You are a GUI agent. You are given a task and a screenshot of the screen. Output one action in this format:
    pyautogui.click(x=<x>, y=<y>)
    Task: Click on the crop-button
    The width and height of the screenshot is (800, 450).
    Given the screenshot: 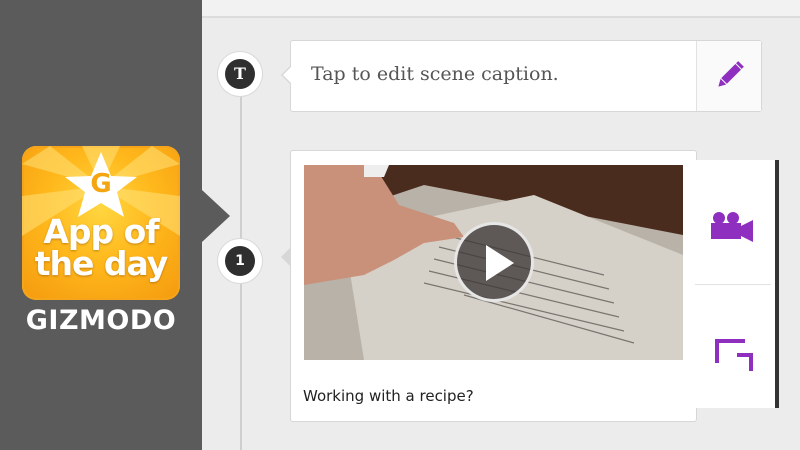 What is the action you would take?
    pyautogui.click(x=733, y=346)
    